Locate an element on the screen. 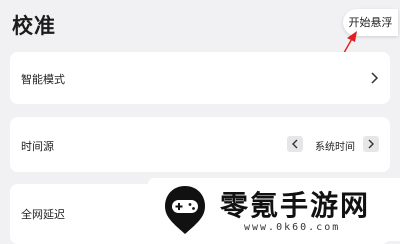 The image size is (400, 244). start-float-button: 开始悬浮 is located at coordinates (370, 22).